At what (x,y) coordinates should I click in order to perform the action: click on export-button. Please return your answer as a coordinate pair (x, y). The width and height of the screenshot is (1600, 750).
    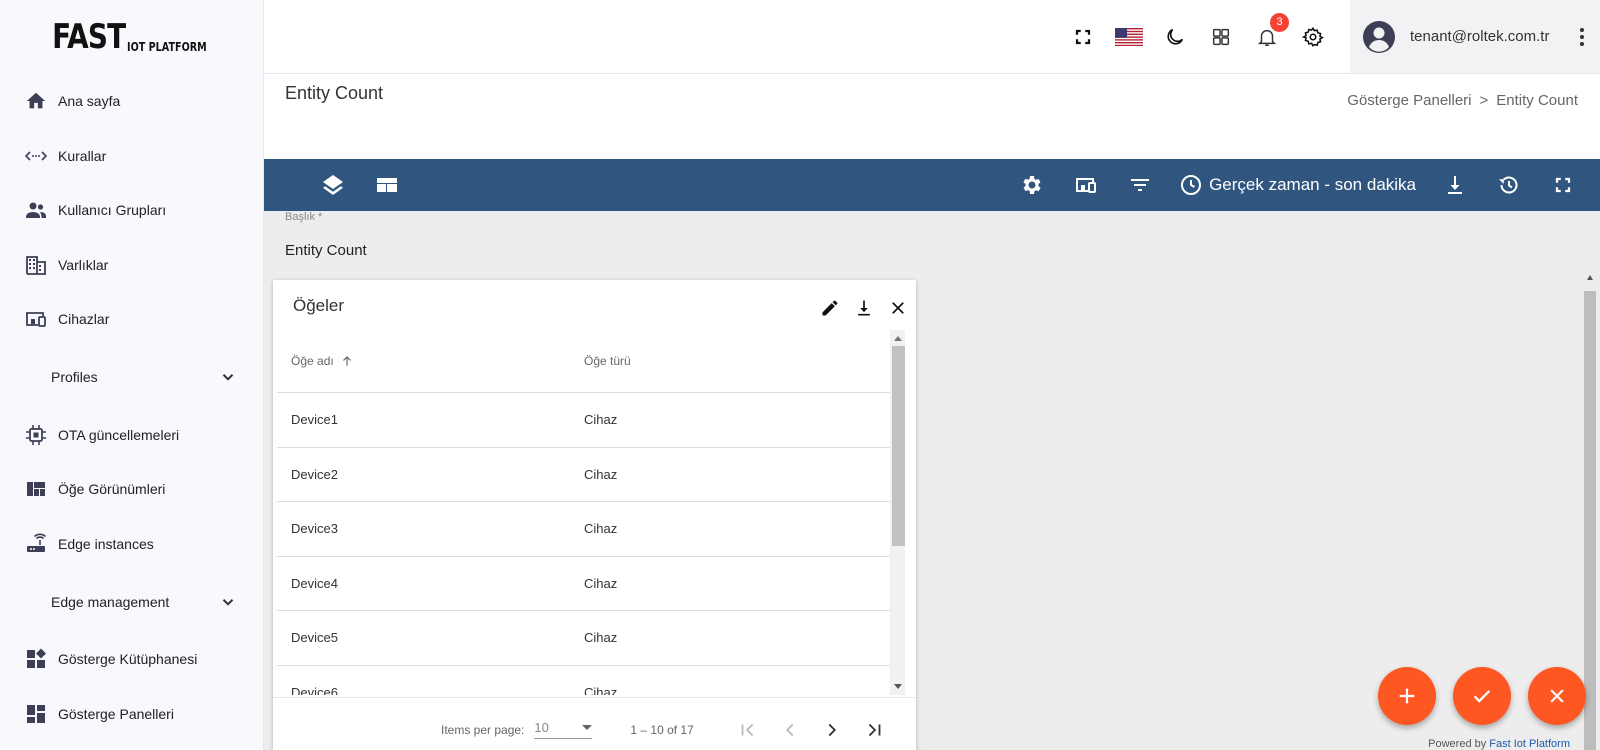
    Looking at the image, I should click on (1455, 185).